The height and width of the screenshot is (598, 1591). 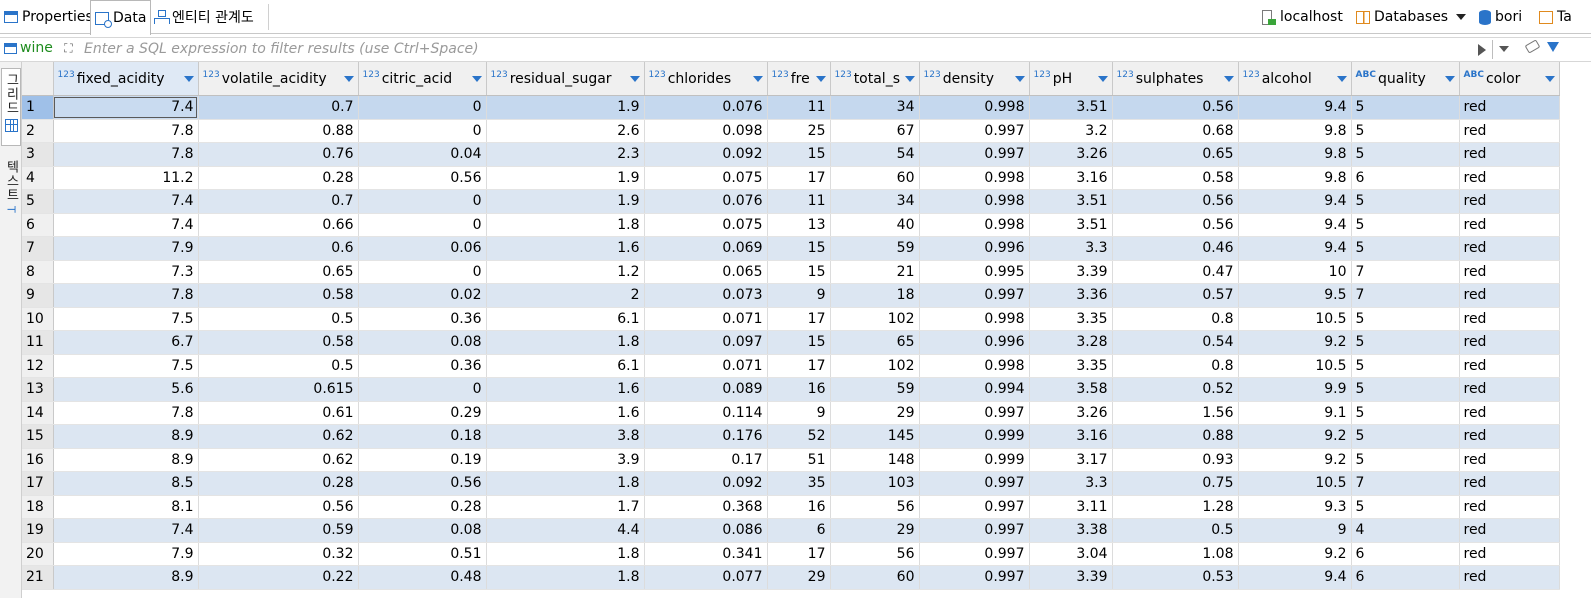 I want to click on cell-sulphates: 0.56, so click(x=1175, y=201).